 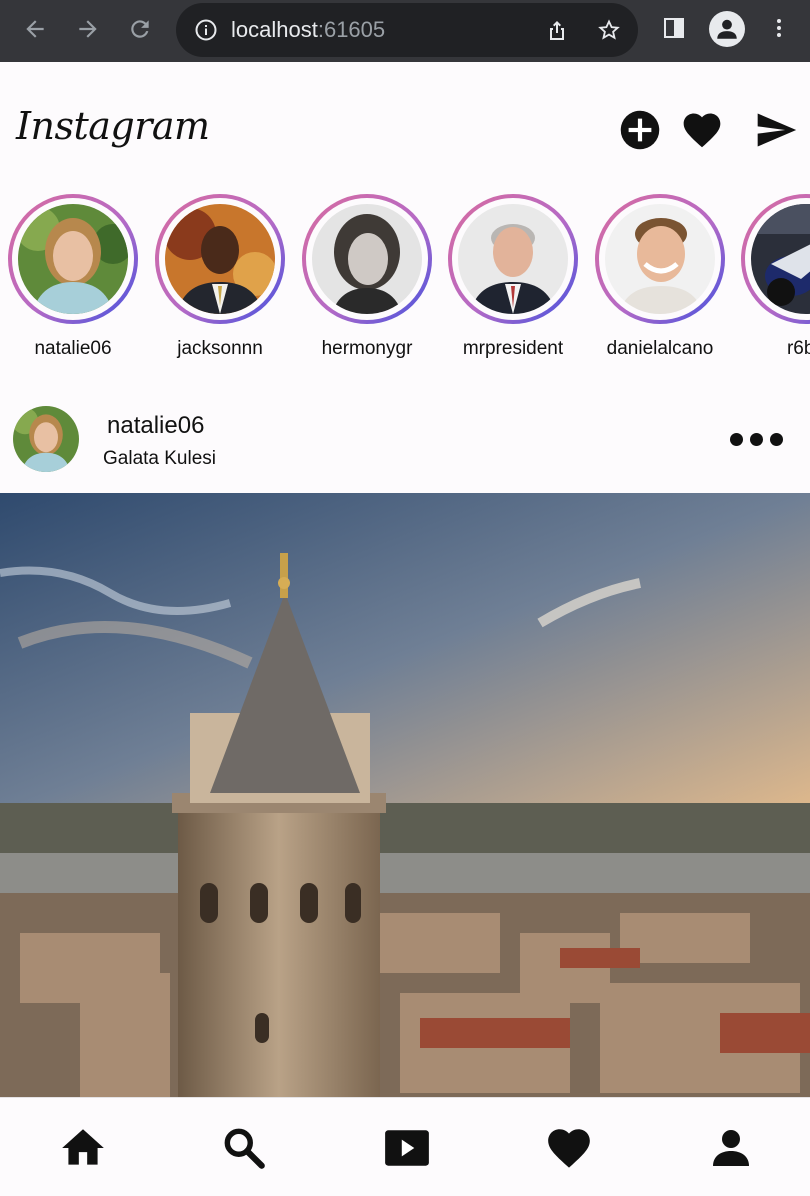 I want to click on bottom-navigation, so click(x=405, y=1146).